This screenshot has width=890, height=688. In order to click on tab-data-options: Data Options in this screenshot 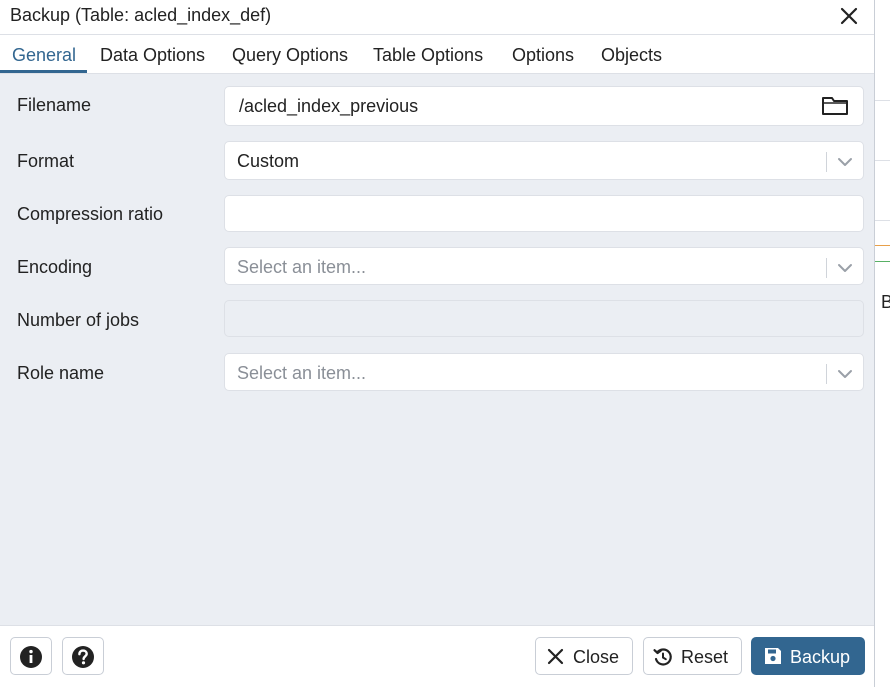, I will do `click(152, 55)`.